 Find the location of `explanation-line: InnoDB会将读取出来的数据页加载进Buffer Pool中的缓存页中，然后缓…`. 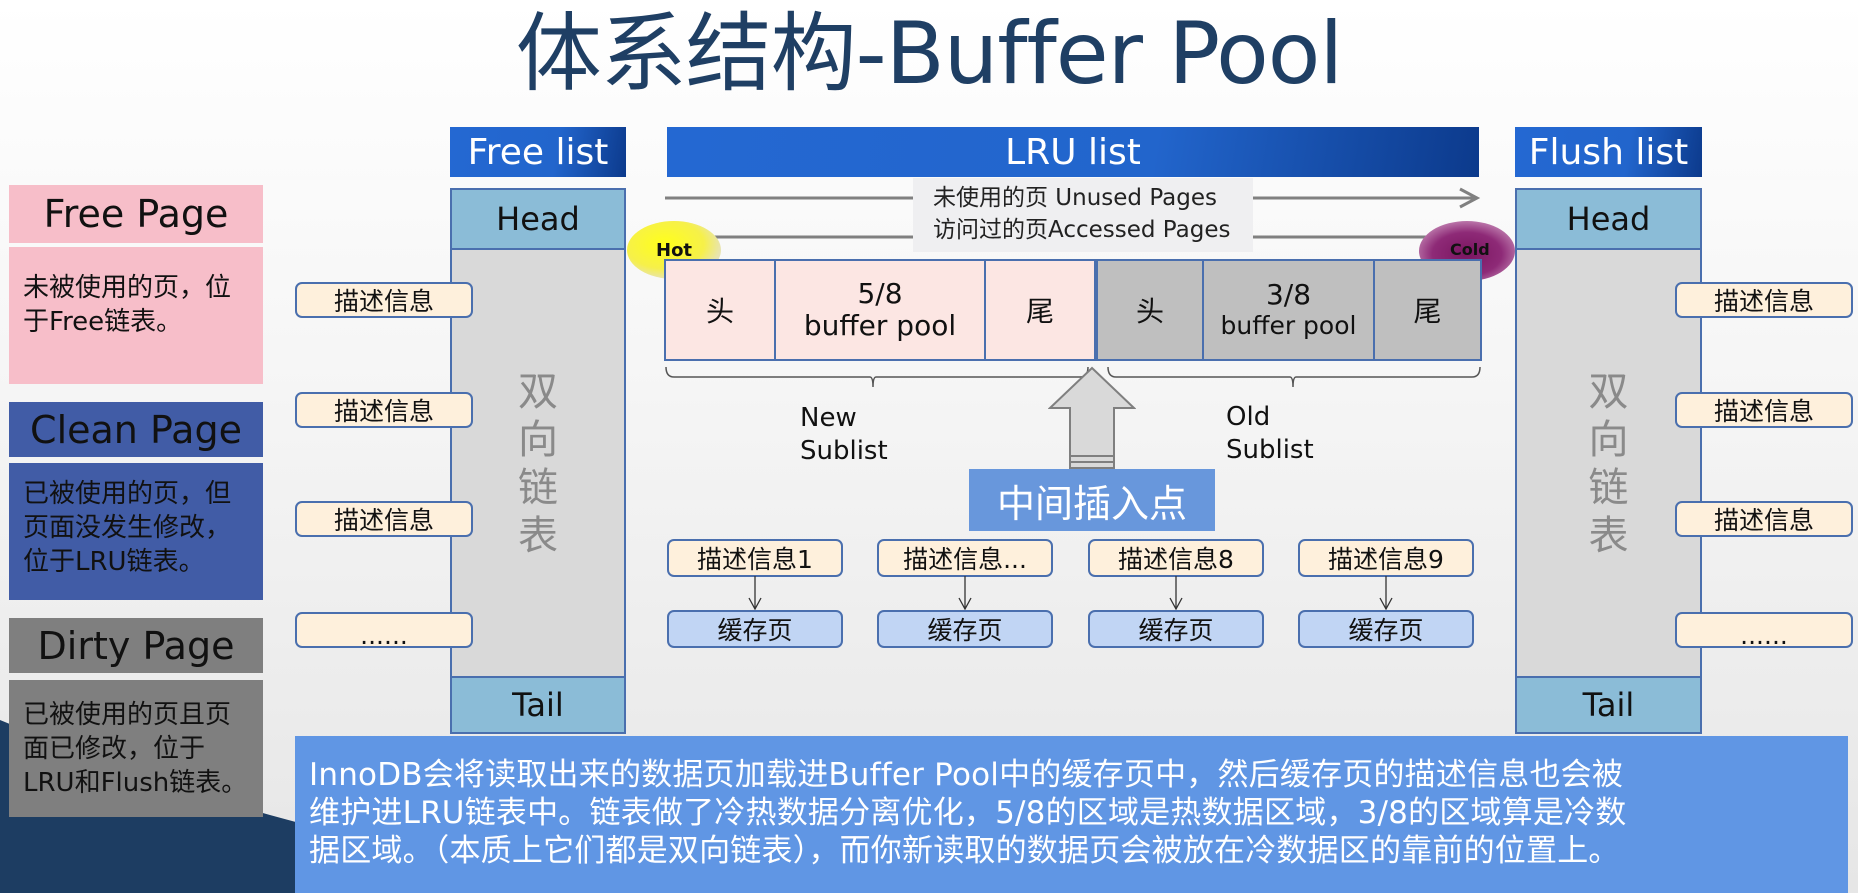

explanation-line: InnoDB会将读取出来的数据页加载进Buffer Pool中的缓存页中，然后缓… is located at coordinates (966, 775).